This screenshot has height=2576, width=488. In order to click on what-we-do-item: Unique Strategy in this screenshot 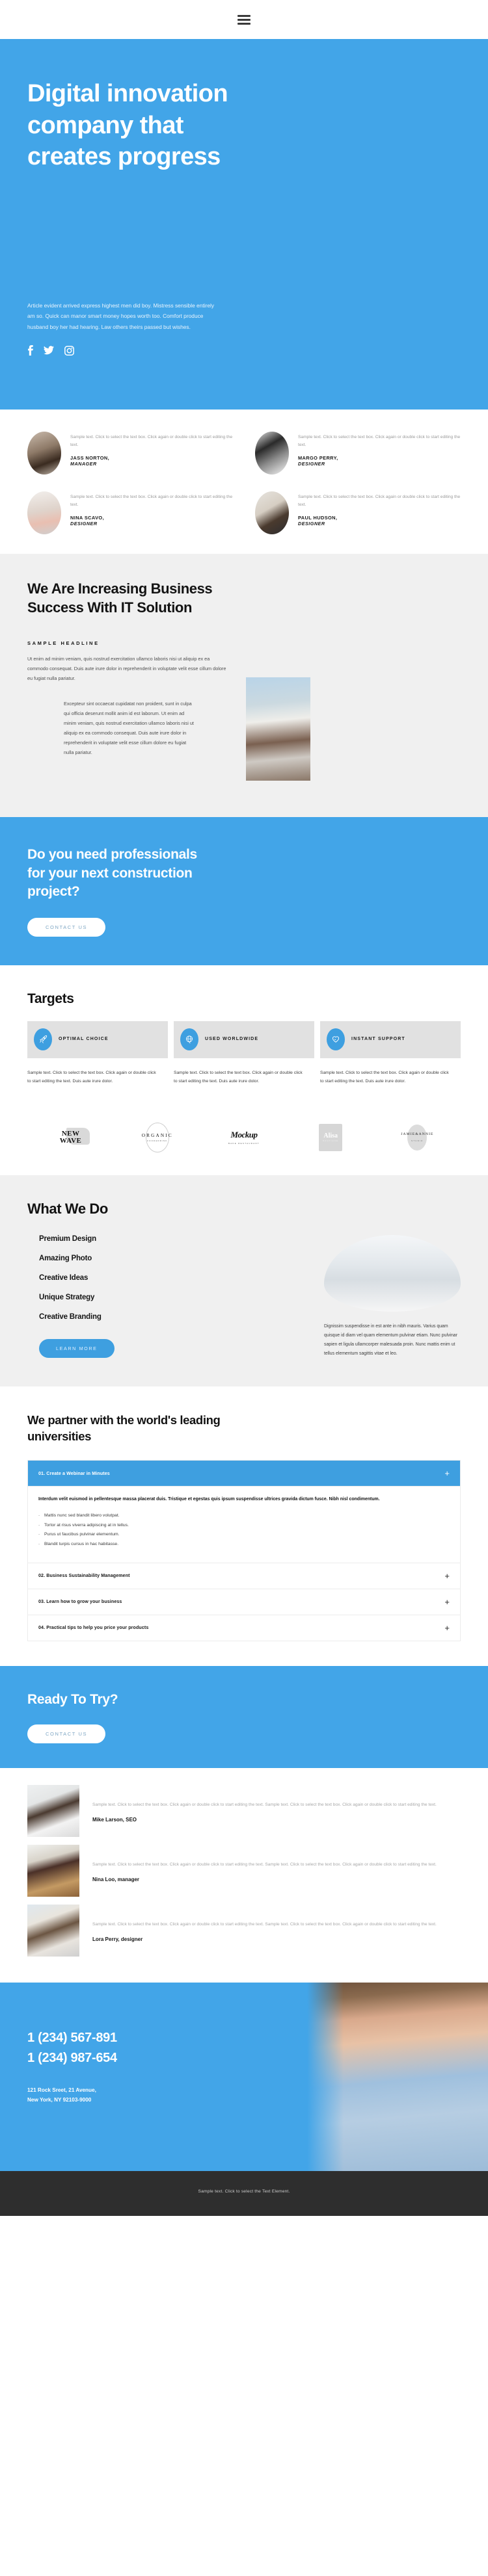, I will do `click(67, 1298)`.